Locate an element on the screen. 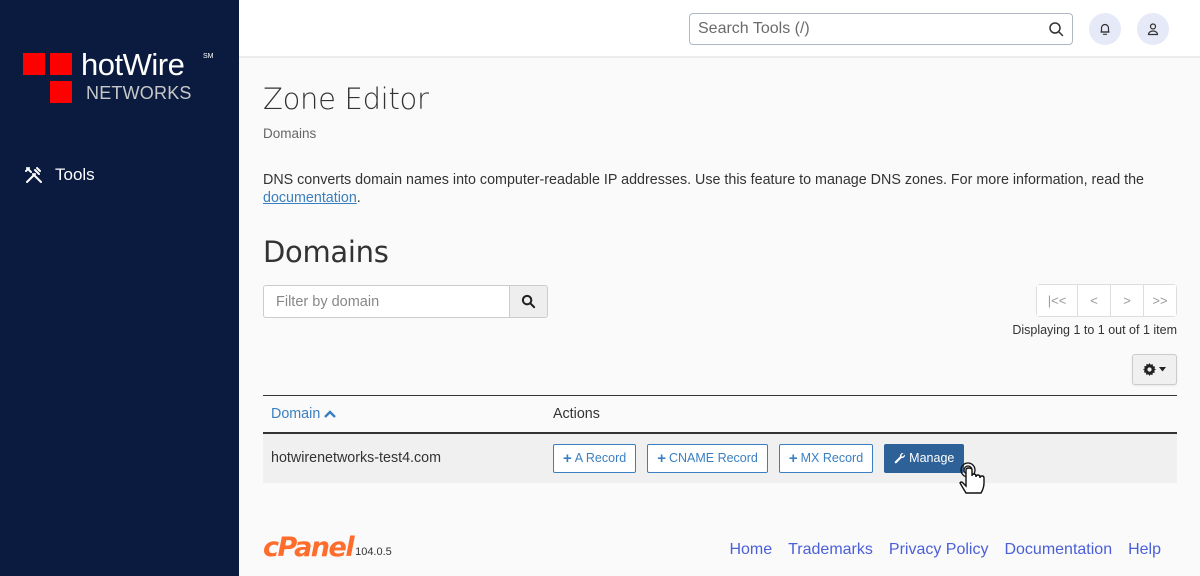  cpanel-logo: cPanel 104.0.5 is located at coordinates (327, 547).